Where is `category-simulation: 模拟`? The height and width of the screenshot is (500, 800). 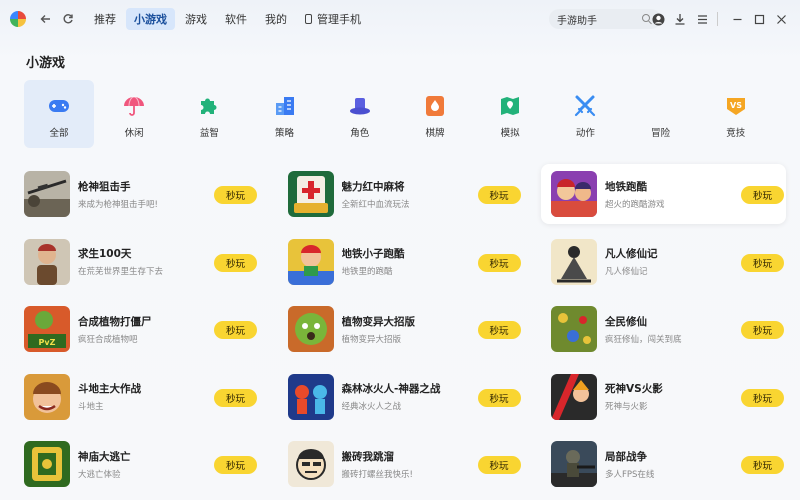
category-simulation: 模拟 is located at coordinates (510, 114).